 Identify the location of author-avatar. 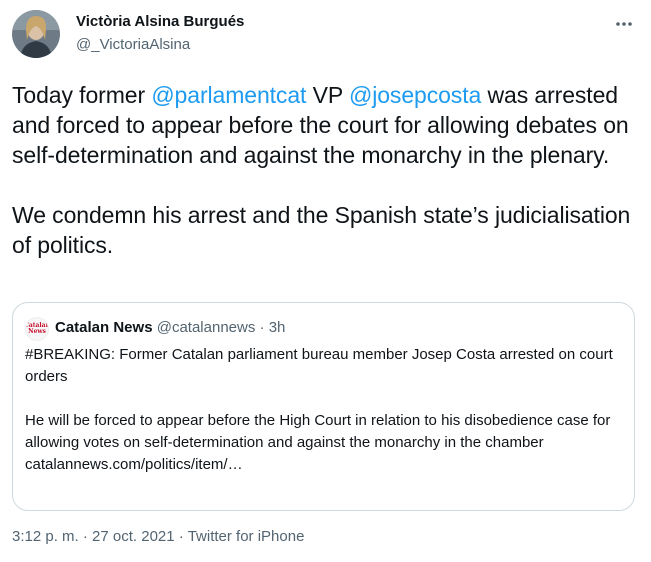
(36, 34).